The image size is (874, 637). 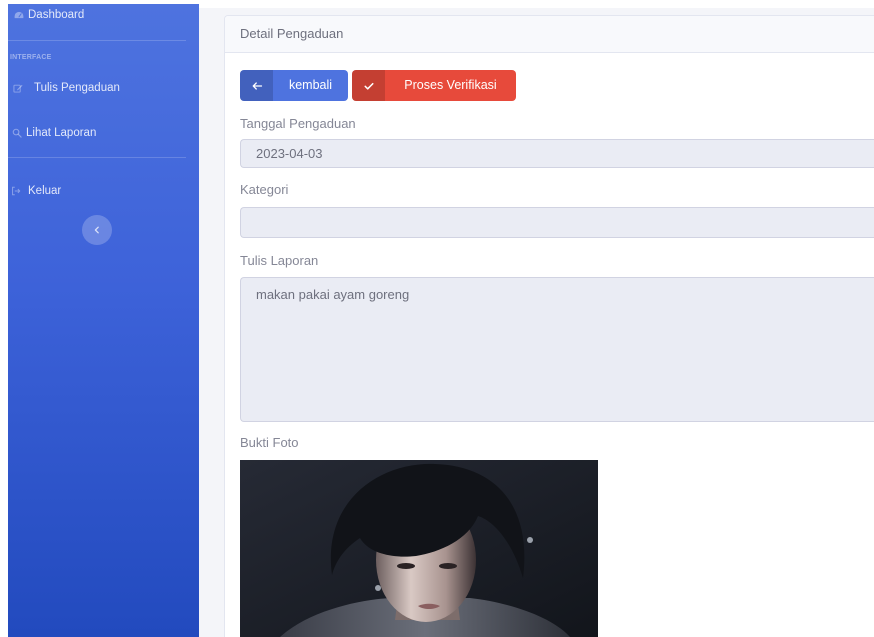 I want to click on photo-label: Bukti Foto, so click(x=269, y=442).